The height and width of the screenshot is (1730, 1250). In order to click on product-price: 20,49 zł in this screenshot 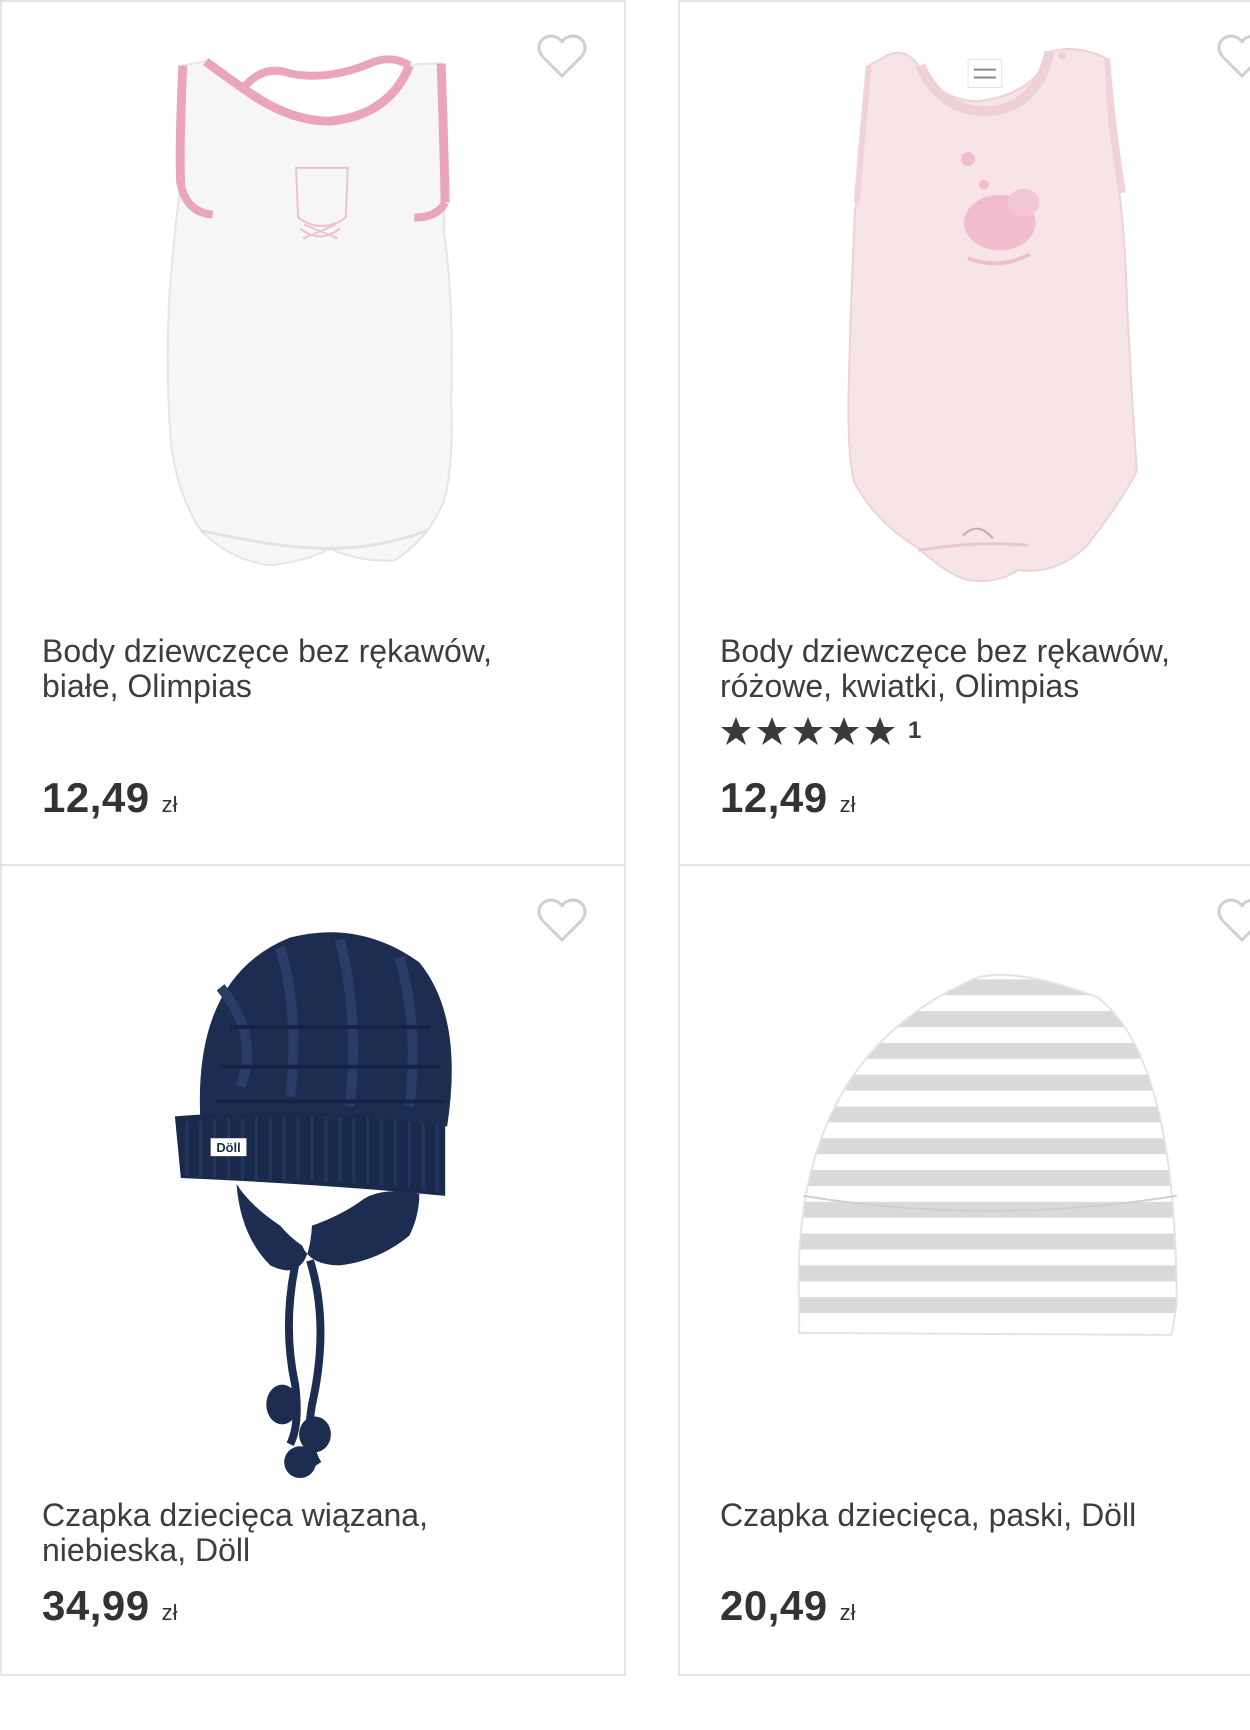, I will do `click(788, 1606)`.